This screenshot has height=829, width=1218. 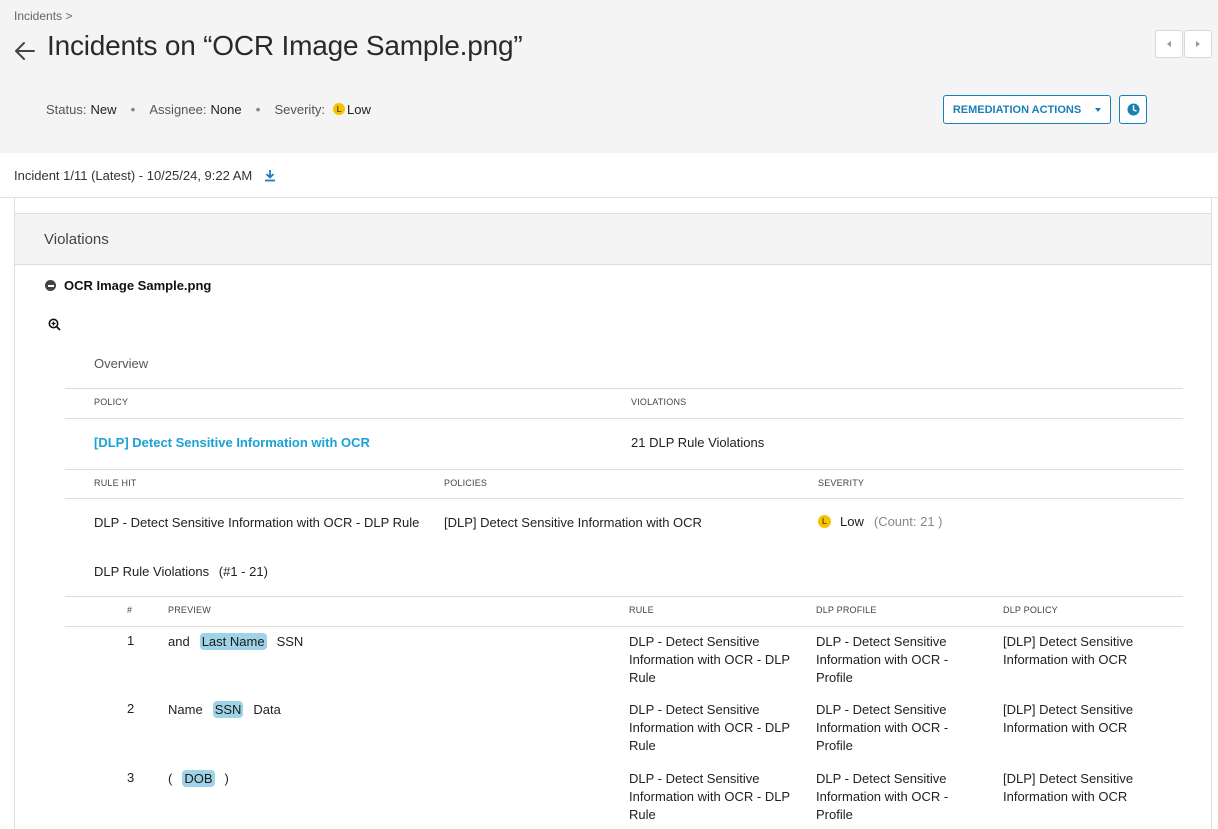 What do you see at coordinates (138, 285) in the screenshot?
I see `file-name: OCR Image Sample.png` at bounding box center [138, 285].